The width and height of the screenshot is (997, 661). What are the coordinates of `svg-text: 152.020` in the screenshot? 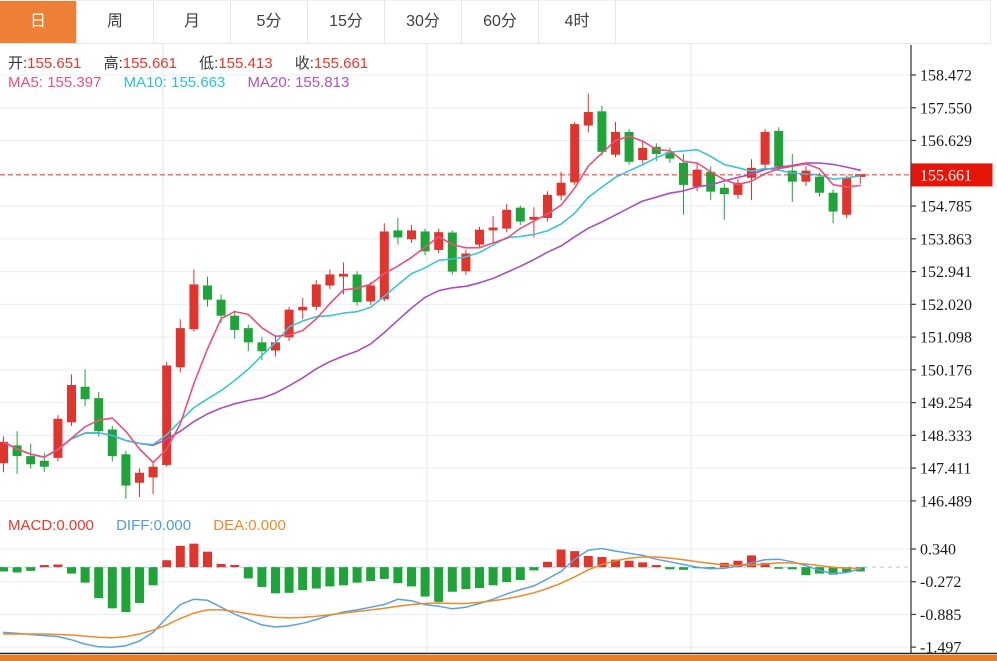 It's located at (946, 305).